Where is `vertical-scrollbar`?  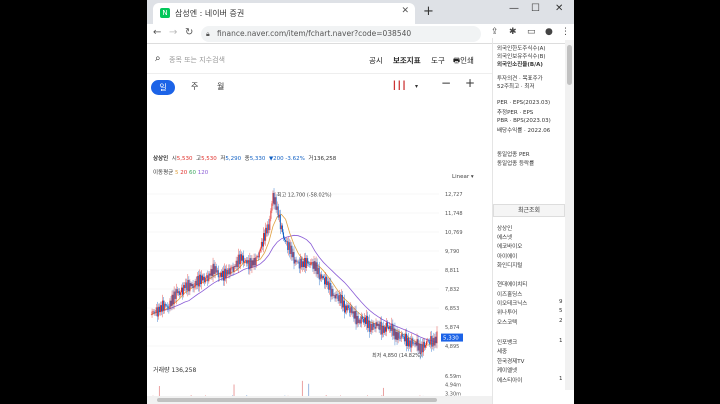 vertical-scrollbar is located at coordinates (569, 215).